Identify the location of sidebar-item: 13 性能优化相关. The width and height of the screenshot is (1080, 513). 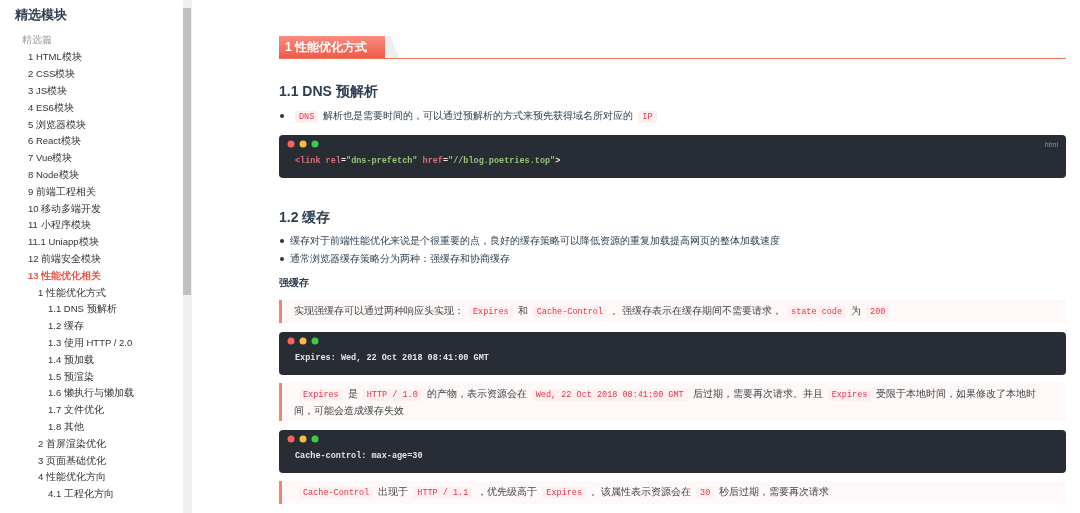
(65, 275).